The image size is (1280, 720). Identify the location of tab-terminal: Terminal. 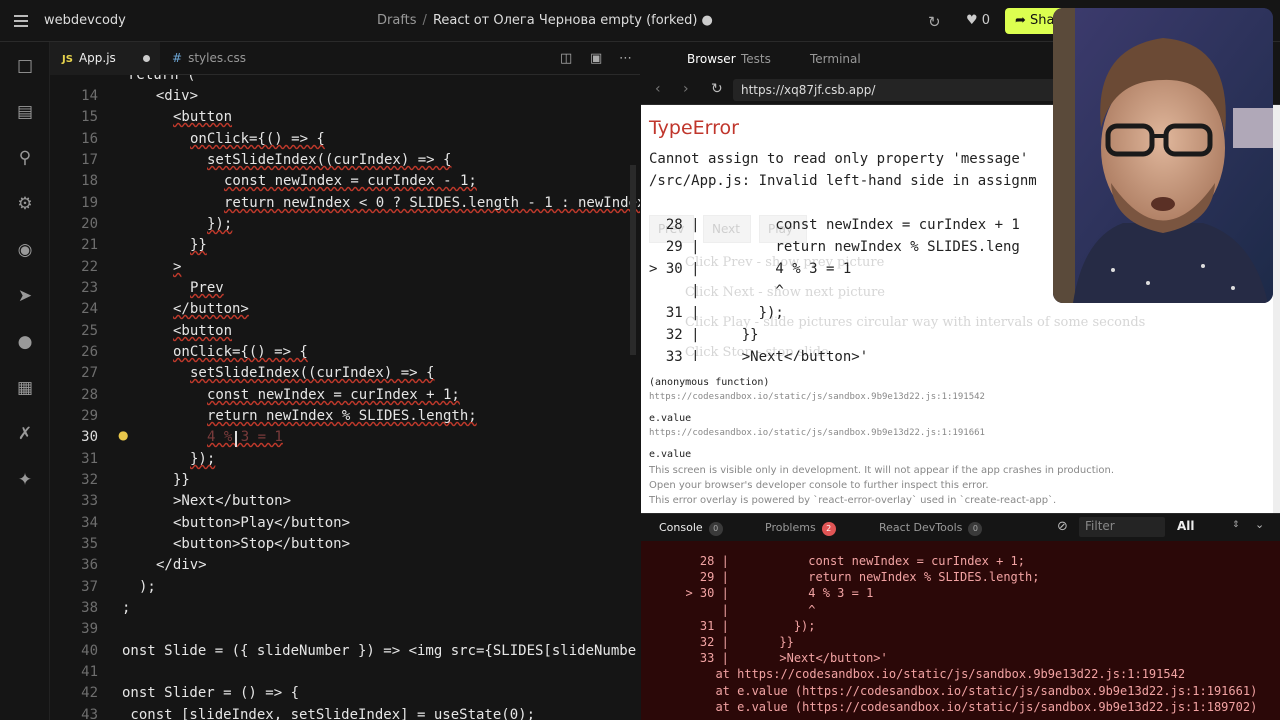
(835, 59).